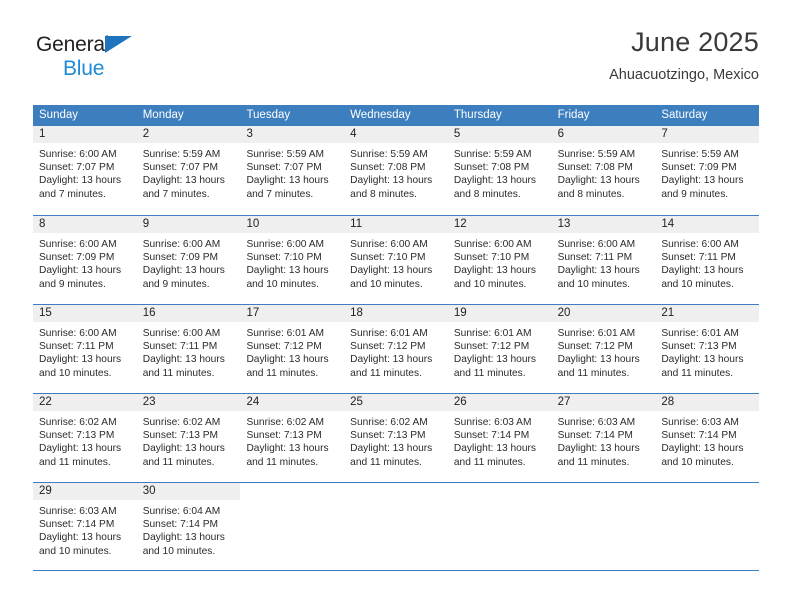 The width and height of the screenshot is (792, 612). What do you see at coordinates (499, 402) in the screenshot?
I see `day-number-band: 26` at bounding box center [499, 402].